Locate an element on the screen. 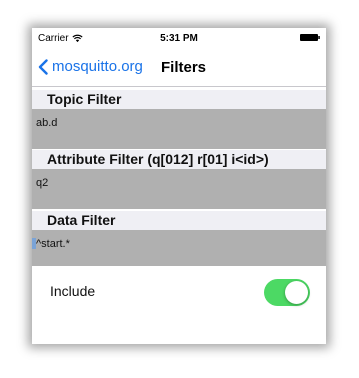 The height and width of the screenshot is (378, 359). back-button: mosquitto.org is located at coordinates (90, 66).